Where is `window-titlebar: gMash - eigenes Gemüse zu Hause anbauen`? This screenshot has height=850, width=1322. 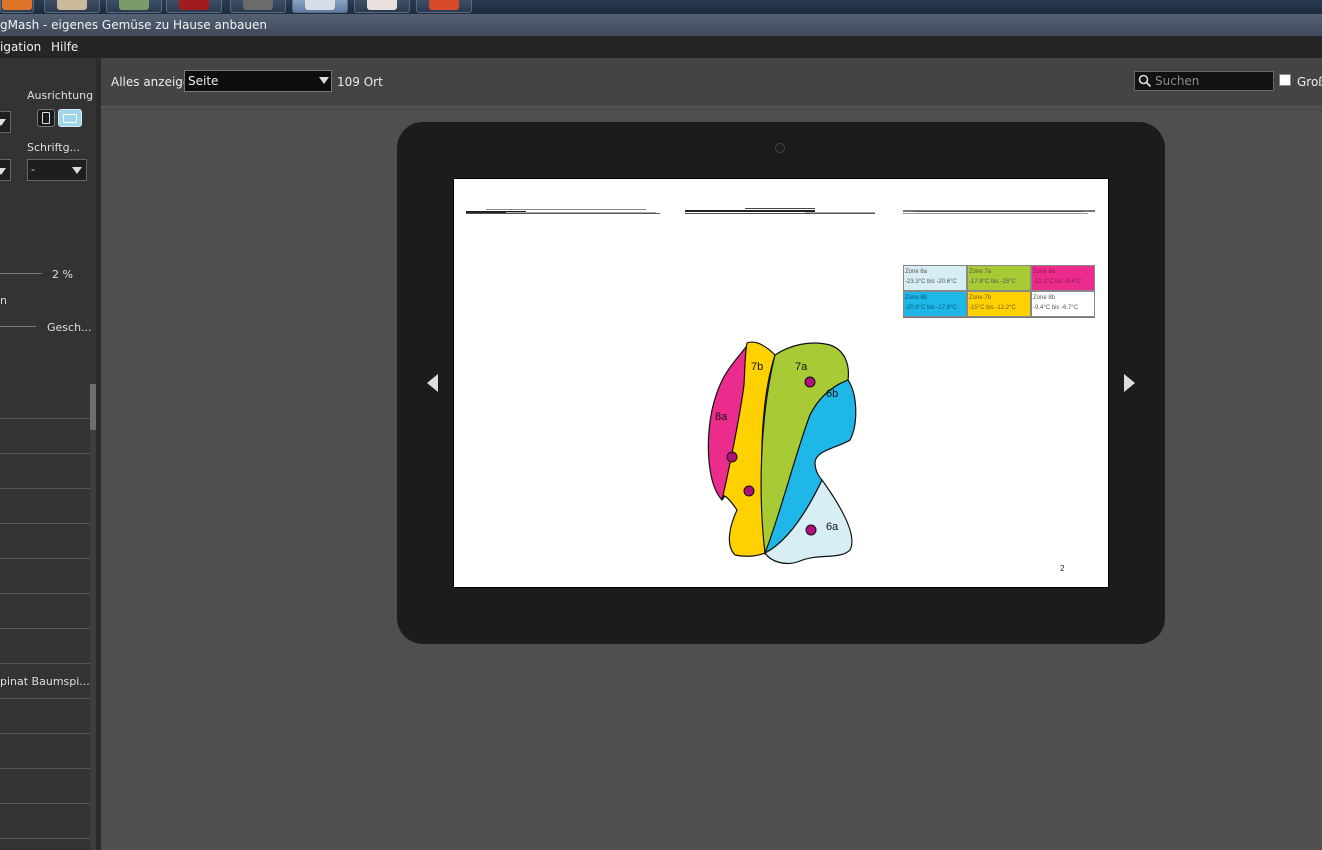
window-titlebar: gMash - eigenes Gemüse zu Hause anbauen is located at coordinates (661, 25).